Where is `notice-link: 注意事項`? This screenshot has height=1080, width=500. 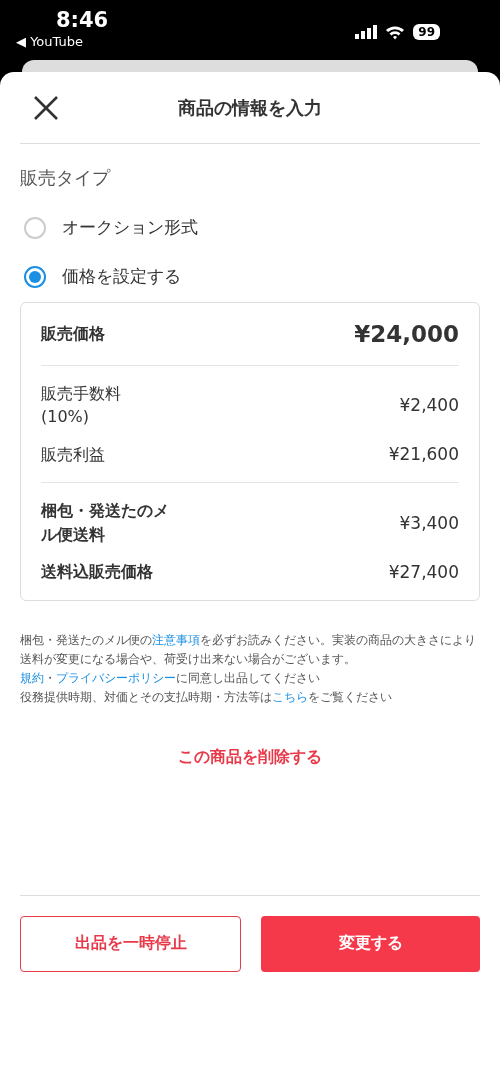 notice-link: 注意事項 is located at coordinates (176, 639).